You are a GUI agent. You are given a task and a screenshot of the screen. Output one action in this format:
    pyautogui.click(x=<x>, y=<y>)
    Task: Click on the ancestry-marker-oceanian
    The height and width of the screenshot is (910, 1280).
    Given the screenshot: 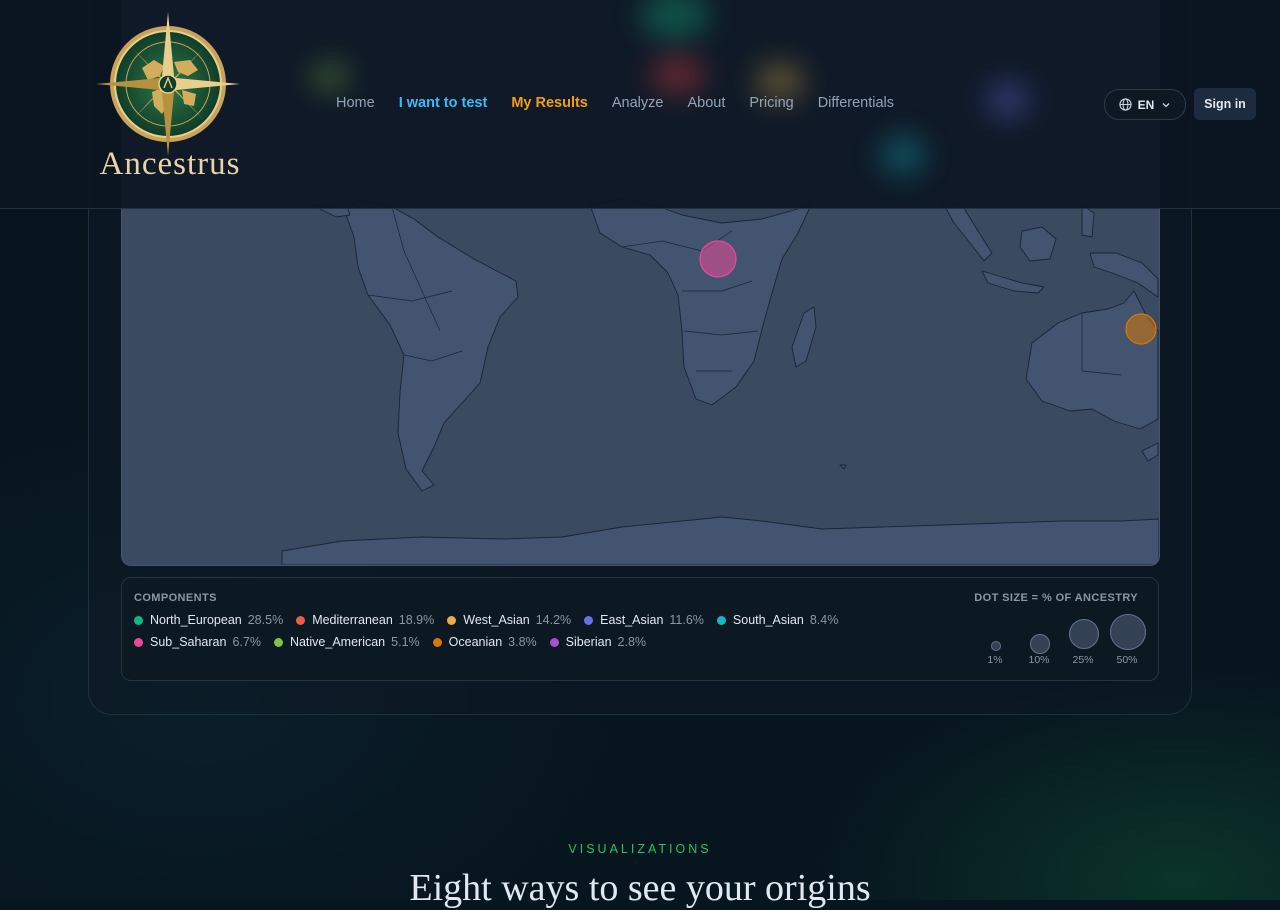 What is the action you would take?
    pyautogui.click(x=1141, y=329)
    